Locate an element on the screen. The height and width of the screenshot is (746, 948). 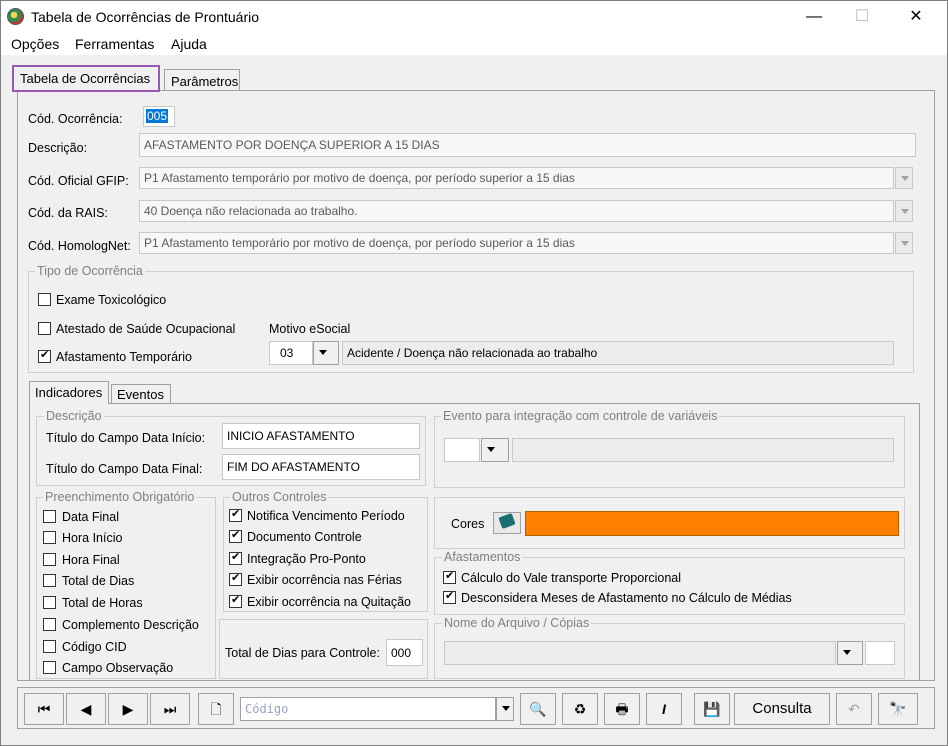
paint-bucket-icon is located at coordinates (507, 521).